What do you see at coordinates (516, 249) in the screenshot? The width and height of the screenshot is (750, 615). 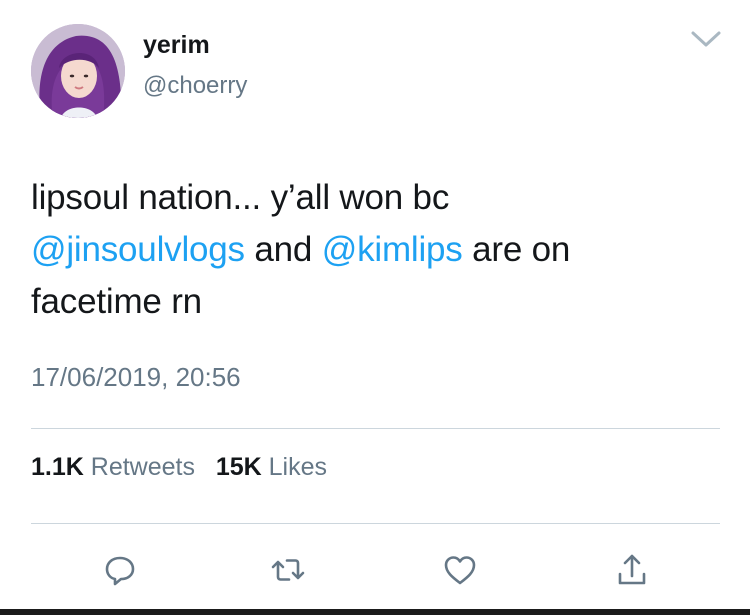 I see `tweet-text-fragment: are on` at bounding box center [516, 249].